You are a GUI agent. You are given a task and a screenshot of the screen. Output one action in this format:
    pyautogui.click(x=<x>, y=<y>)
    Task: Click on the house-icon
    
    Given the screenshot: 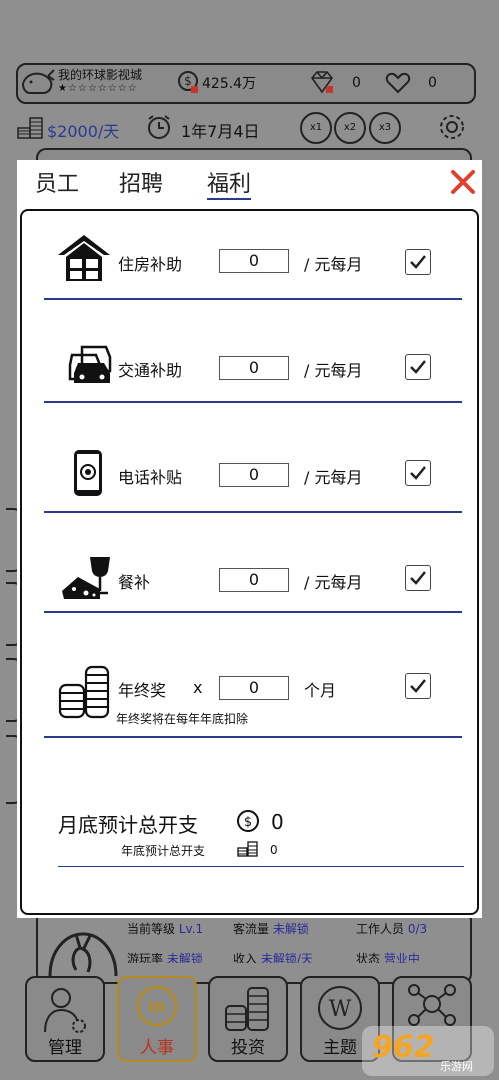 What is the action you would take?
    pyautogui.click(x=84, y=258)
    